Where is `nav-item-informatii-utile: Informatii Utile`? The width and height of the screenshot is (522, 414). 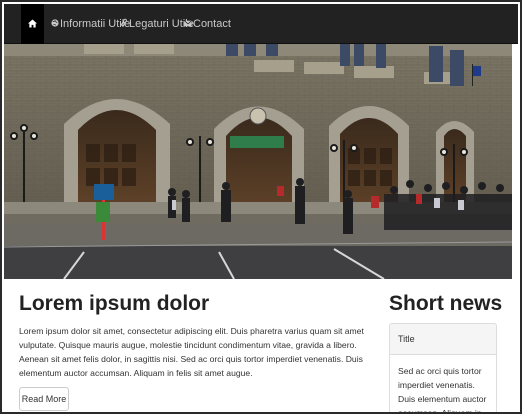
nav-item-informatii-utile: Informatii Utile is located at coordinates (90, 24).